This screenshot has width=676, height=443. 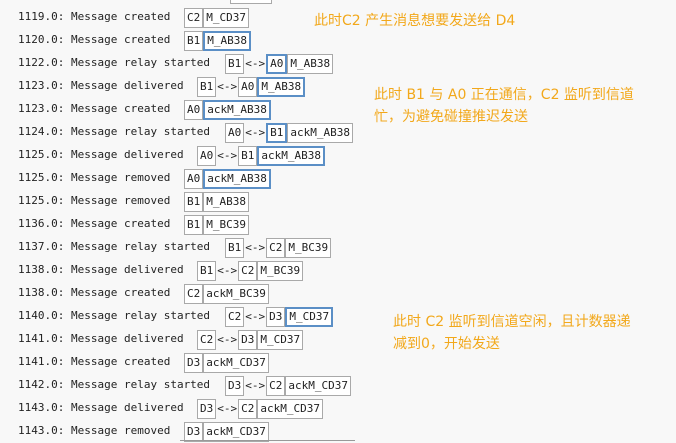 I want to click on log-text: 1141.0: Message delivered, so click(x=101, y=338).